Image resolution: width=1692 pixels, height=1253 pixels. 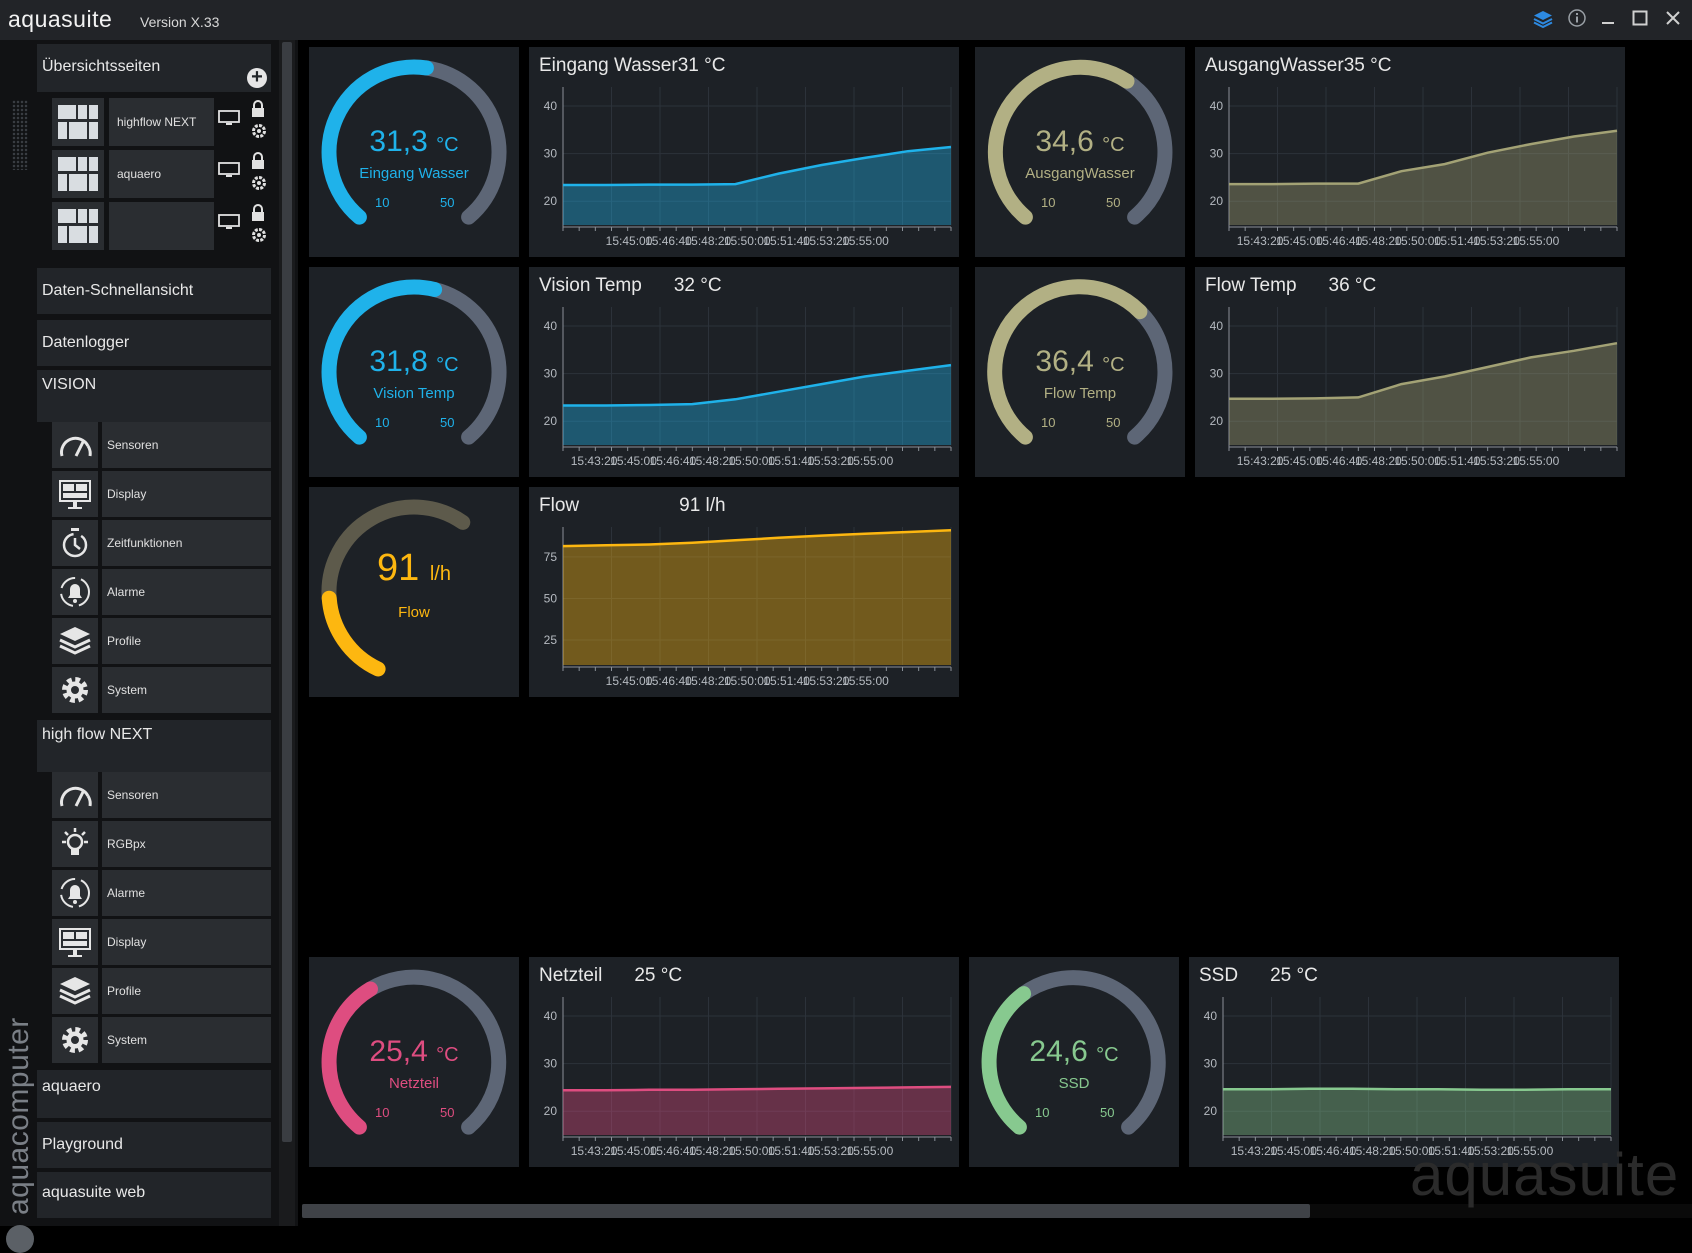 I want to click on gauge-panel-netzteil: 25,4 °C Netzteil 10 50, so click(x=414, y=1062).